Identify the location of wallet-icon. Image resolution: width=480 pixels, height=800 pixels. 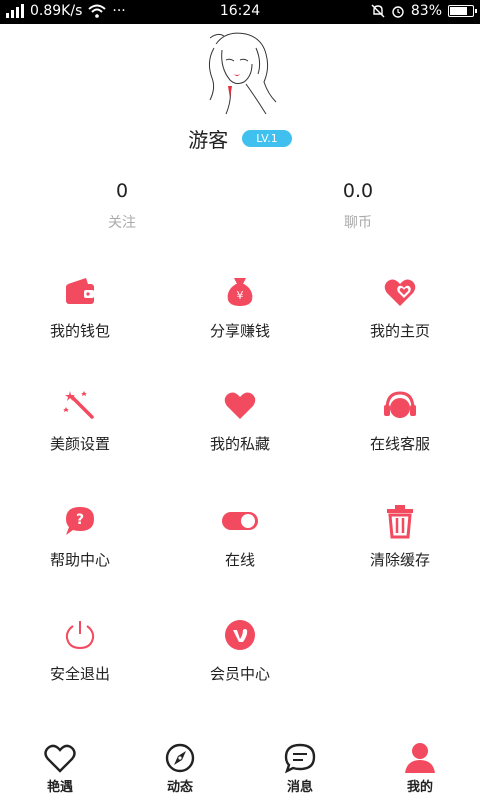
(80, 291).